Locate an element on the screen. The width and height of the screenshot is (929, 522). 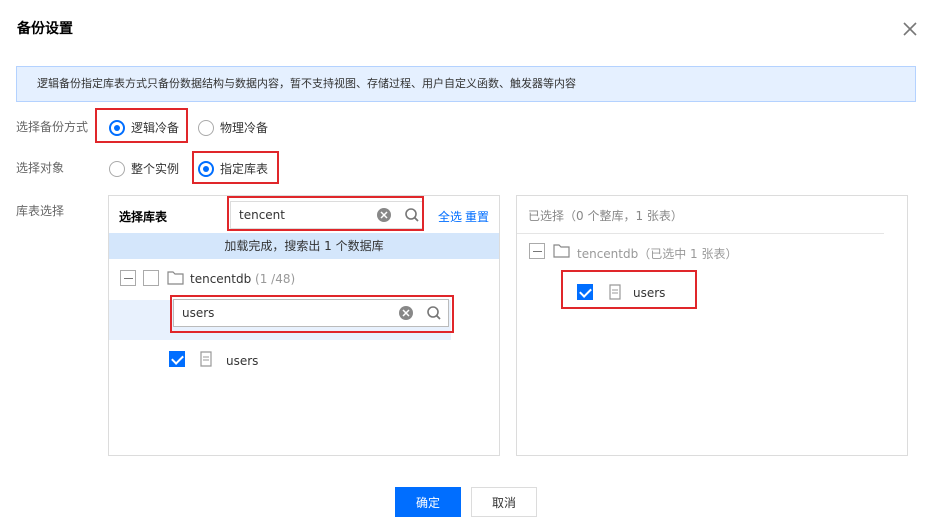
select-all-link: 全选 is located at coordinates (450, 216).